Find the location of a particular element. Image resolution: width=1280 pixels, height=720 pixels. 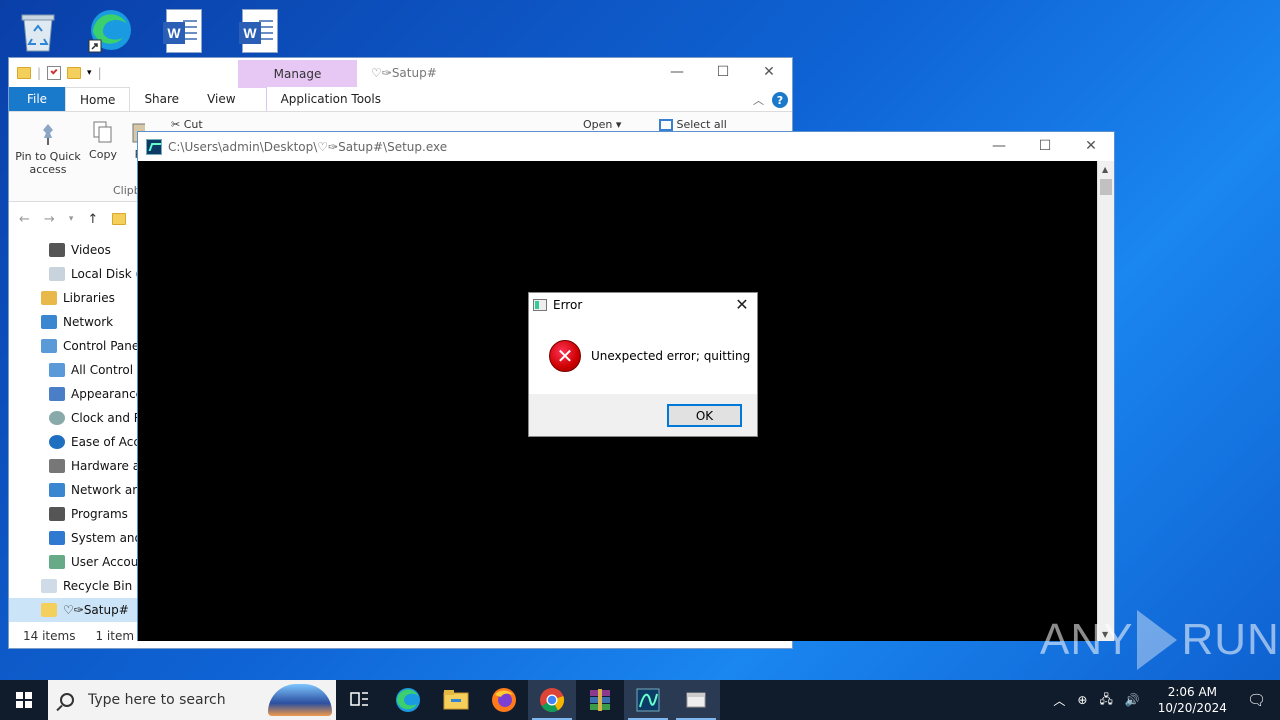

select-all-button: Select all is located at coordinates (693, 124).